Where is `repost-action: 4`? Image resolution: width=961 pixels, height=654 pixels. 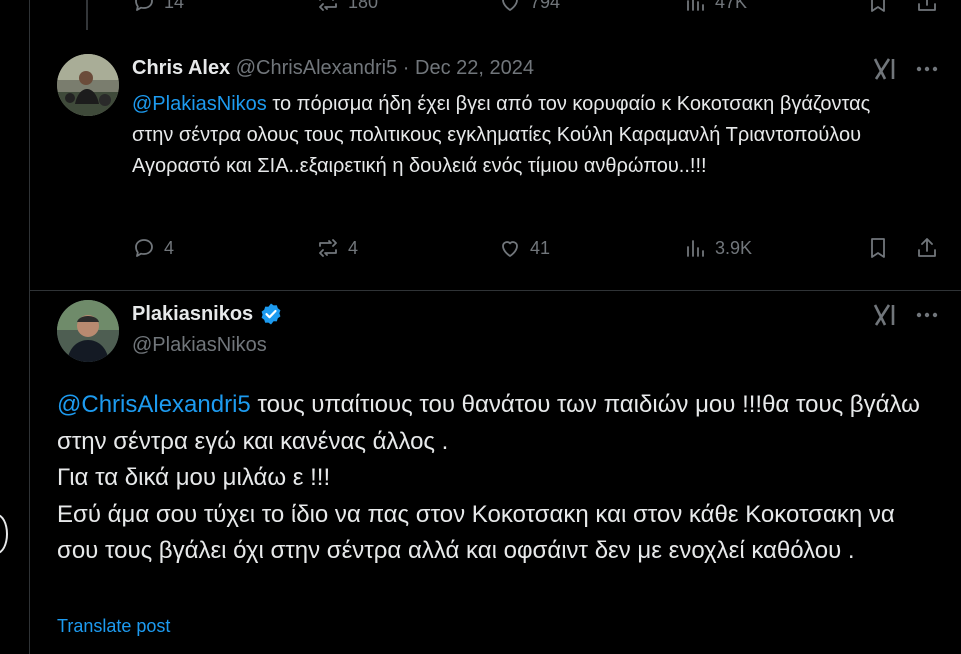 repost-action: 4 is located at coordinates (337, 248).